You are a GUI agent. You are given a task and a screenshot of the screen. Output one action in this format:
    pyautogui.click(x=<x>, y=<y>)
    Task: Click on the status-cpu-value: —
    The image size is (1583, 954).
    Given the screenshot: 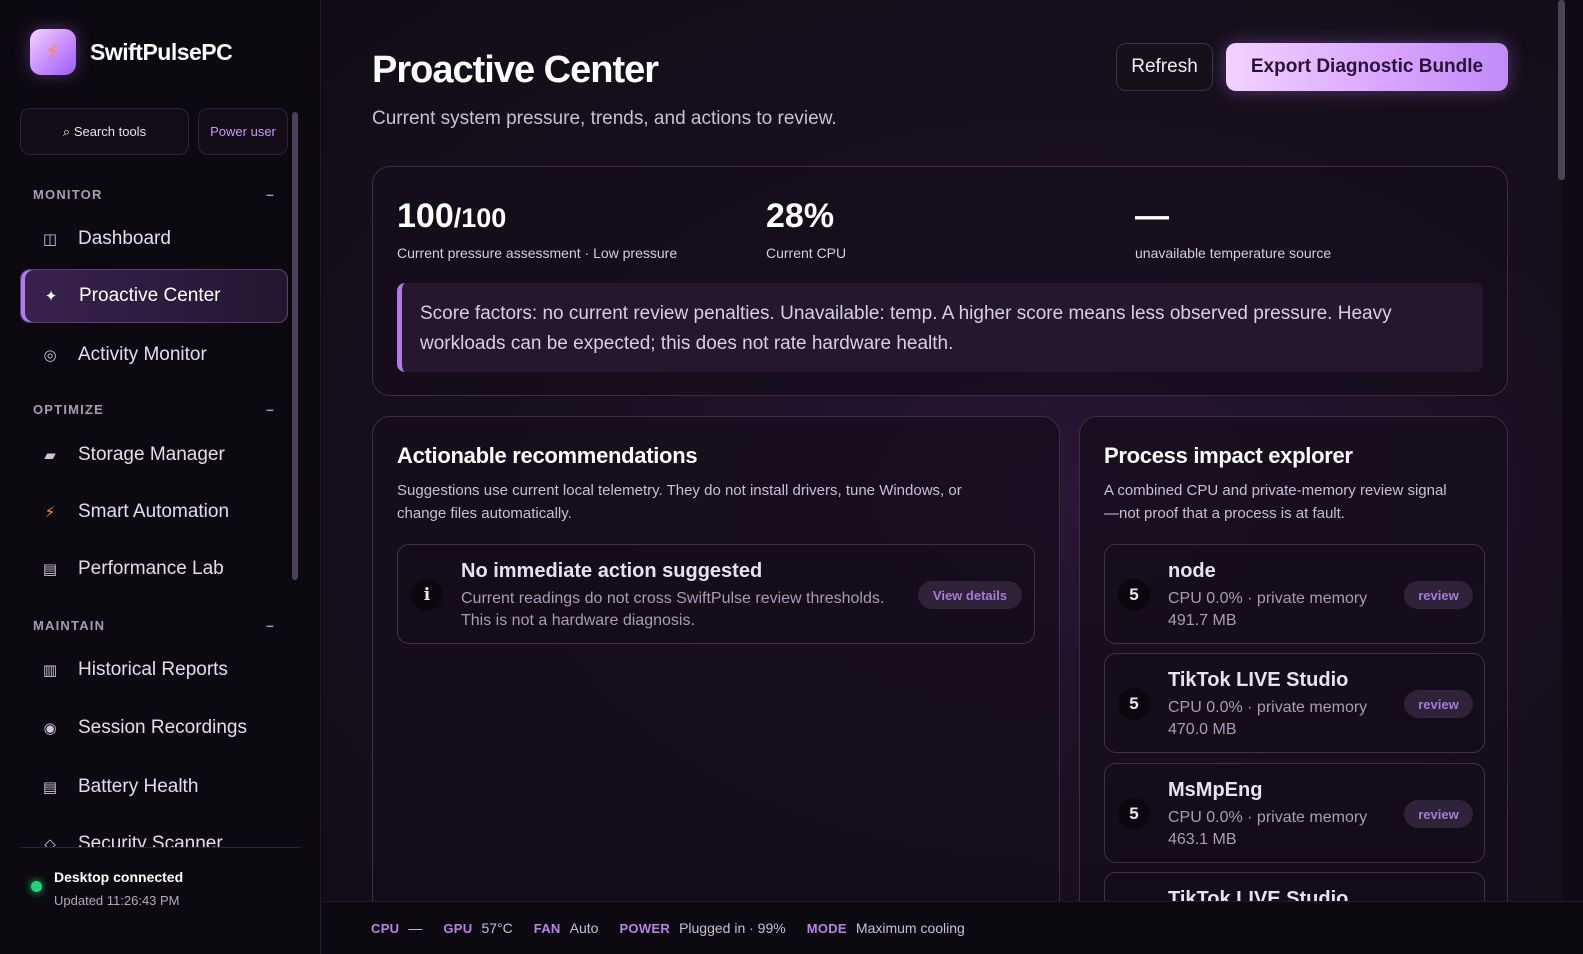 What is the action you would take?
    pyautogui.click(x=415, y=928)
    